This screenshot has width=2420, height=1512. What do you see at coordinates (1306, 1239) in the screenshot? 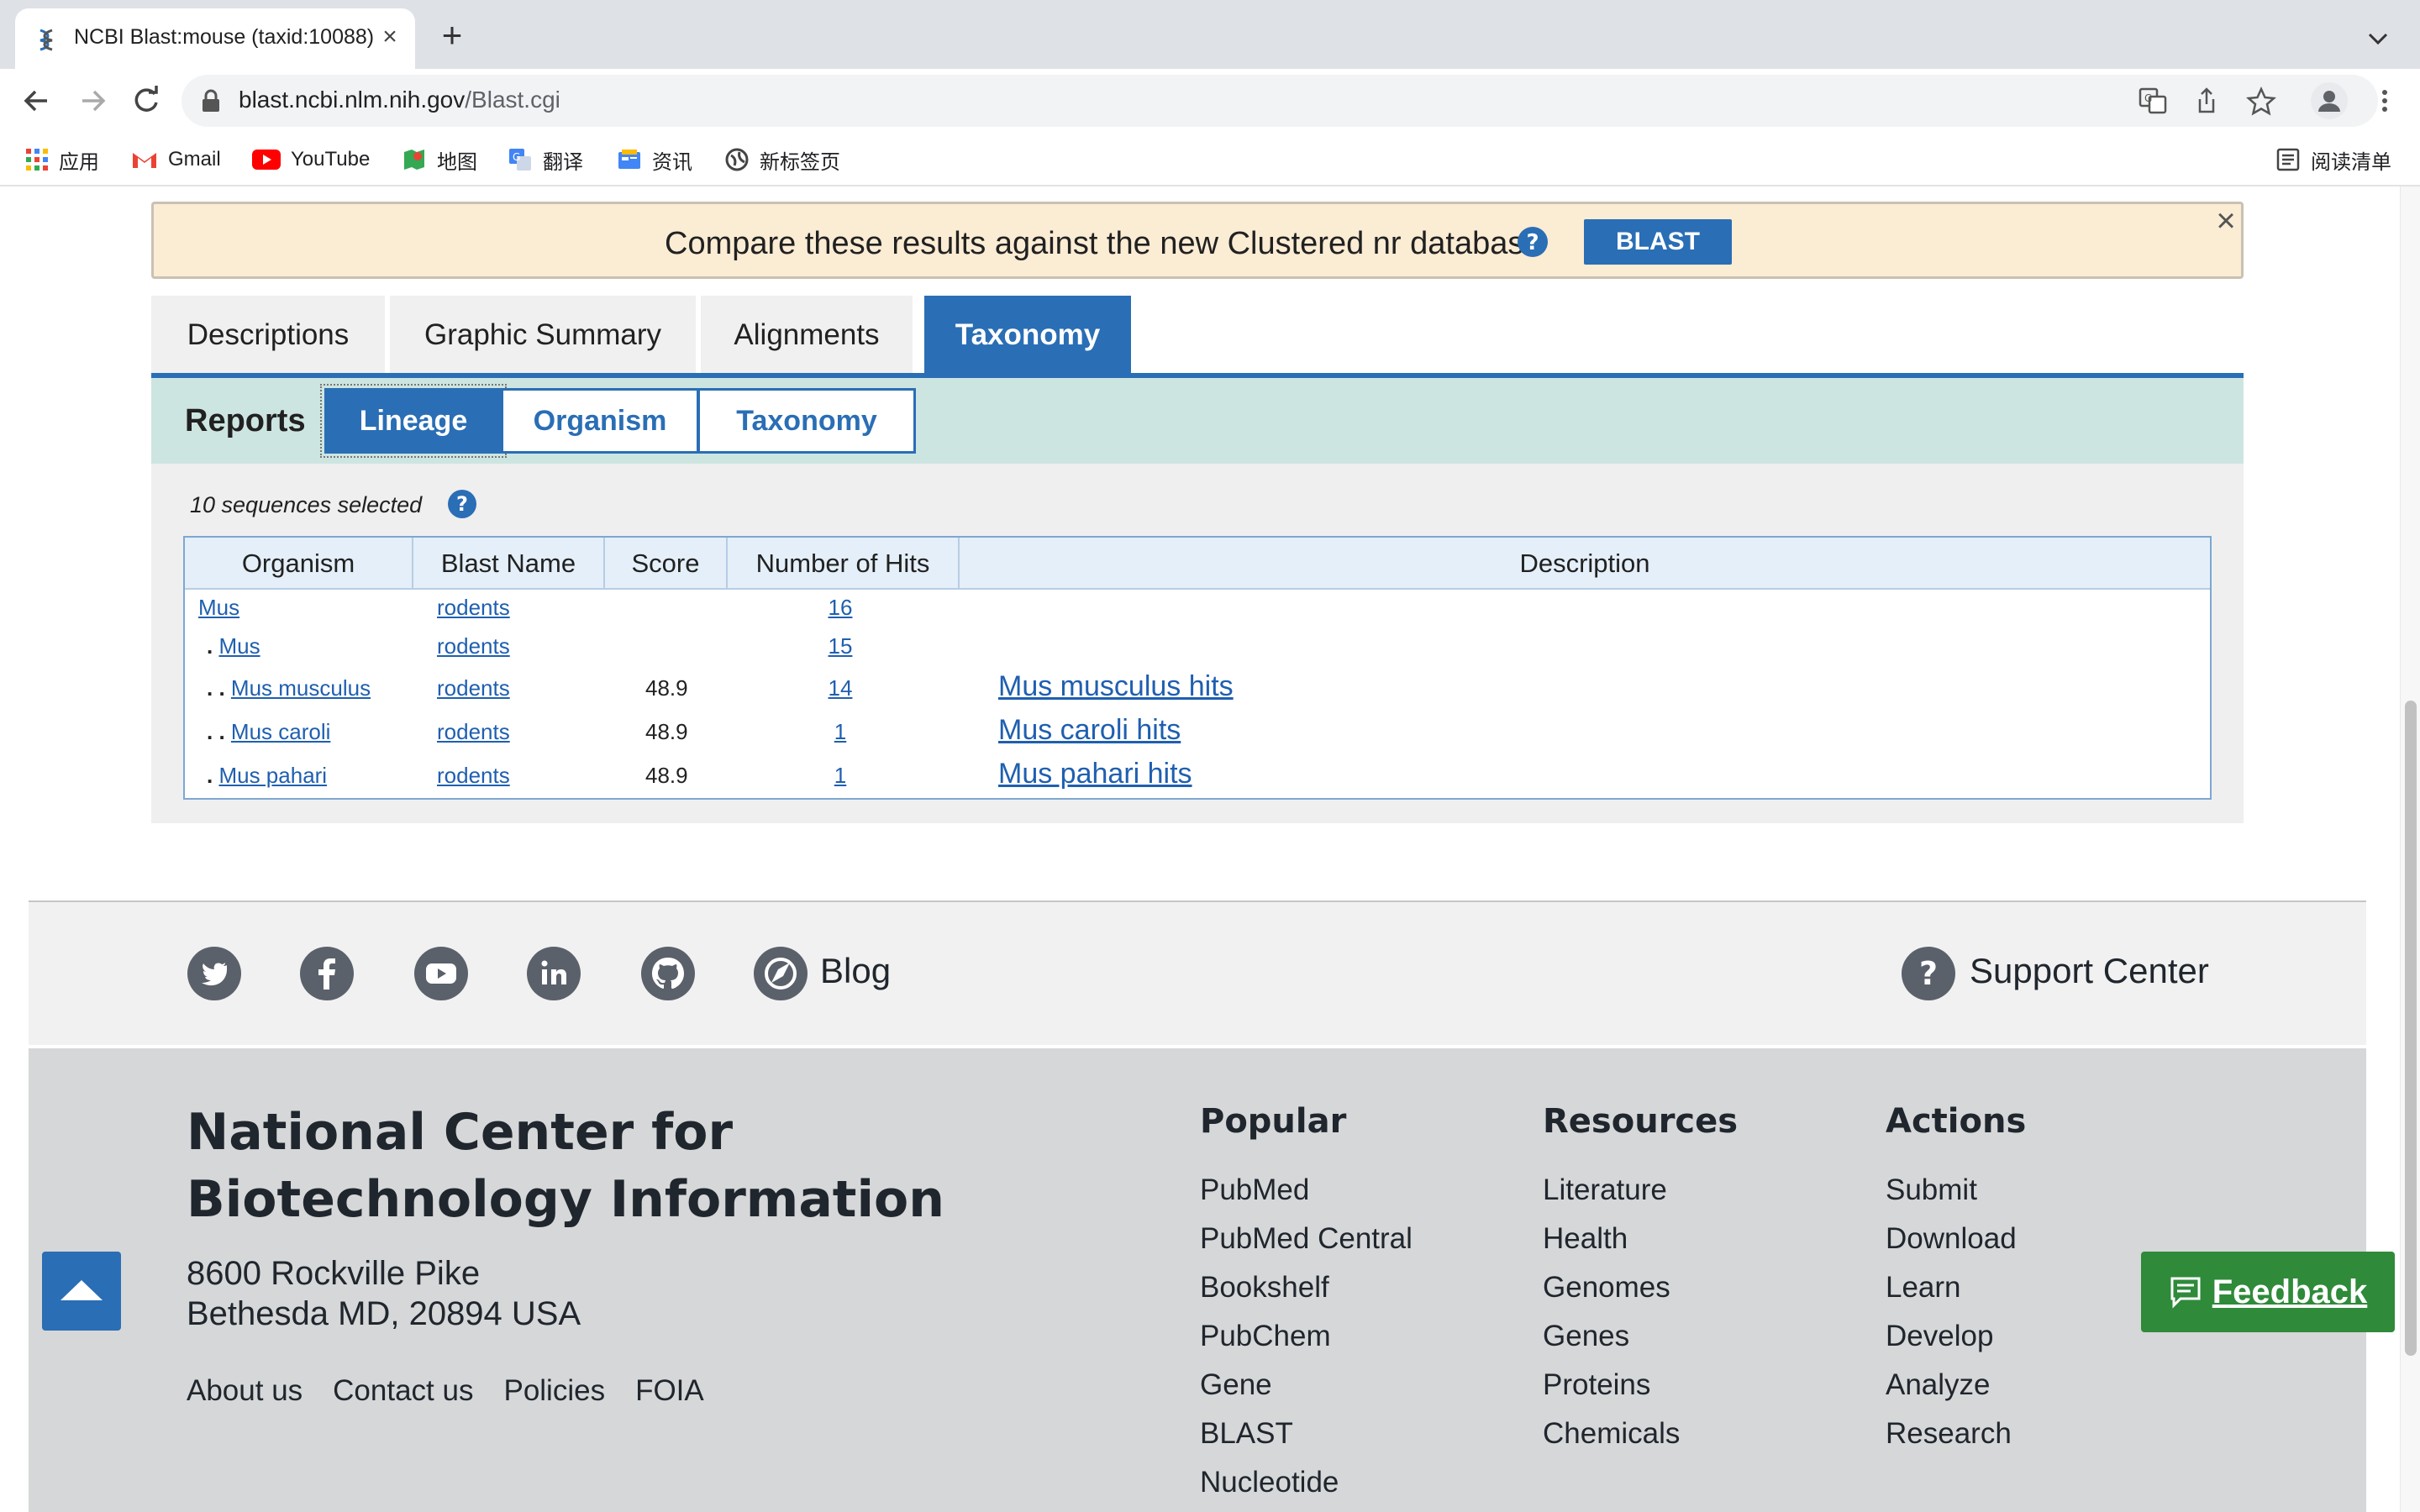
I see `footer-link: PubMed Central` at bounding box center [1306, 1239].